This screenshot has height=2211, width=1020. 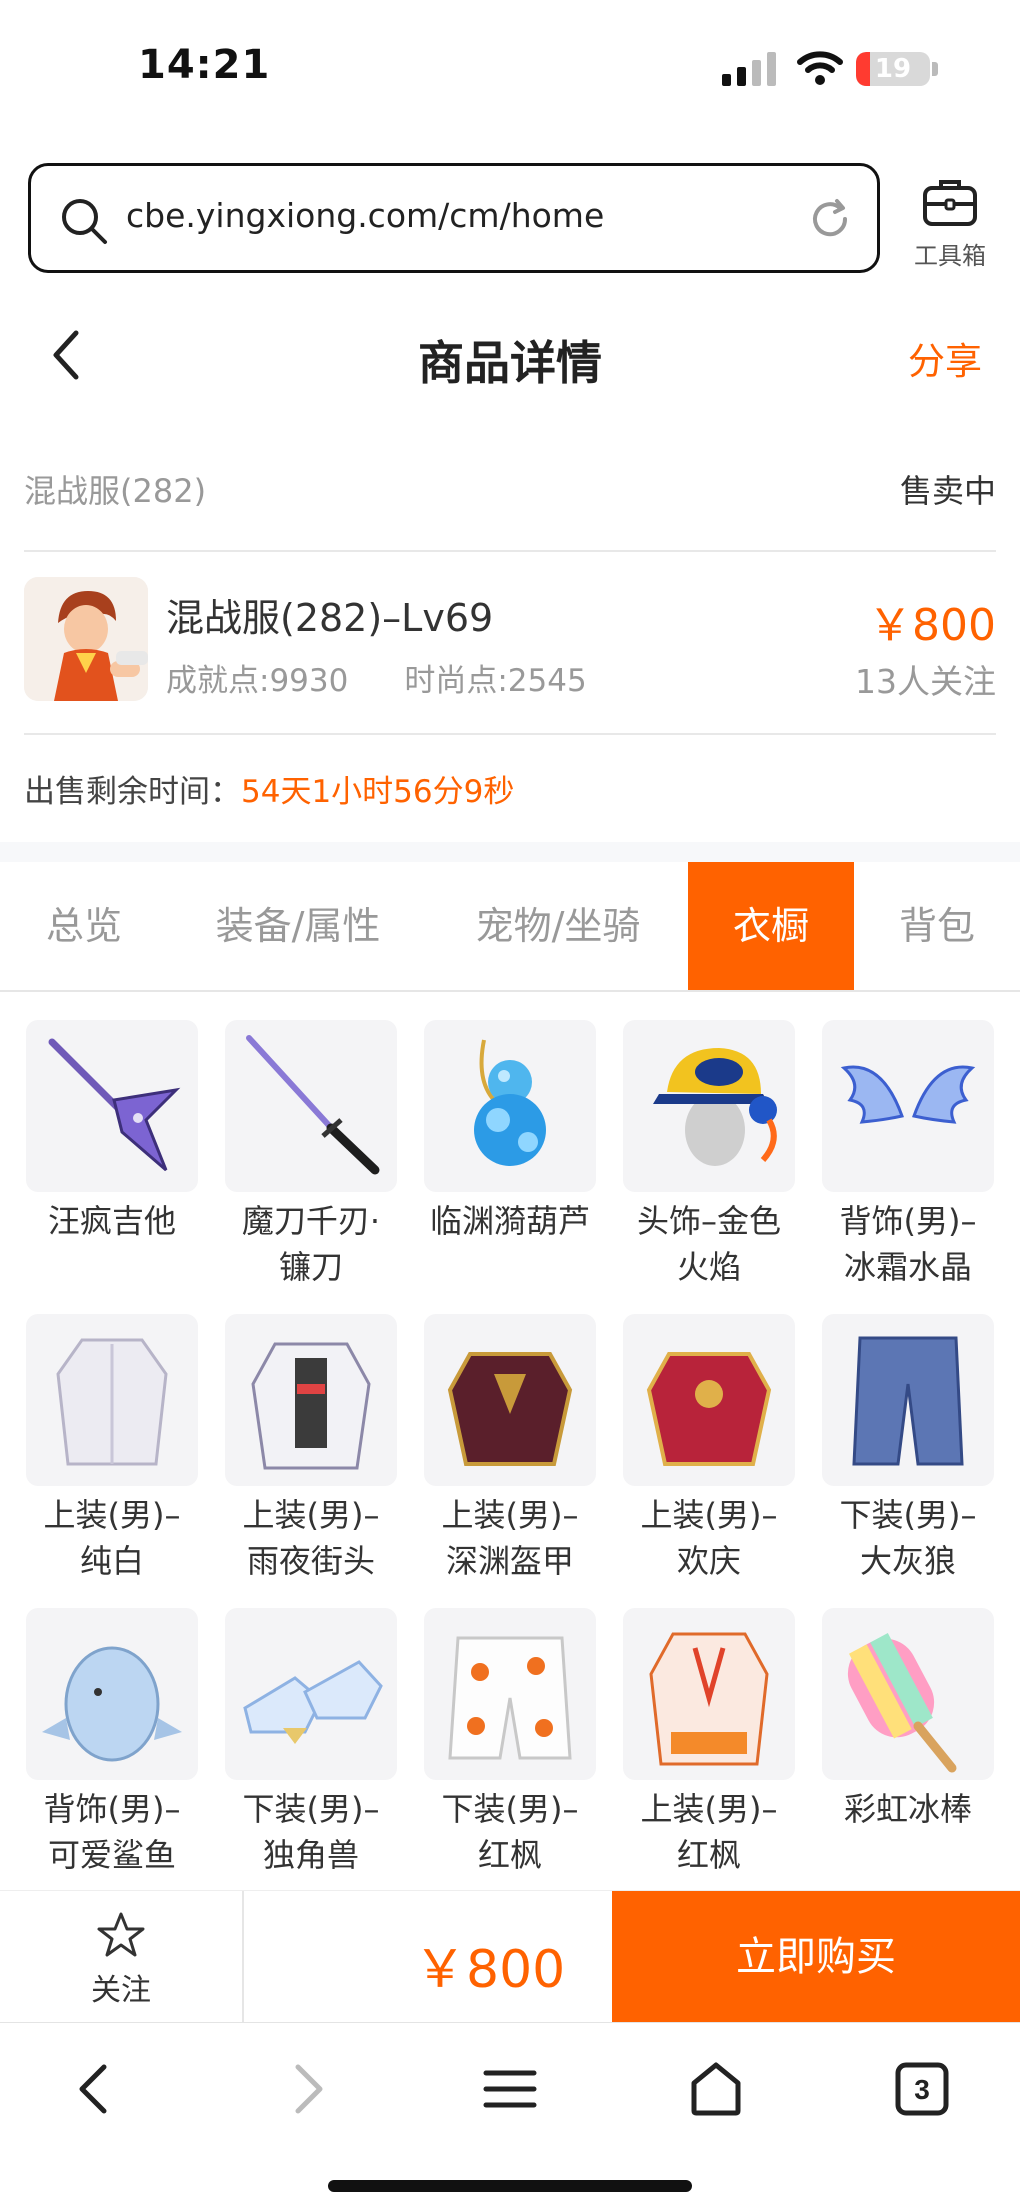 What do you see at coordinates (112, 1704) in the screenshot?
I see `shark-icon` at bounding box center [112, 1704].